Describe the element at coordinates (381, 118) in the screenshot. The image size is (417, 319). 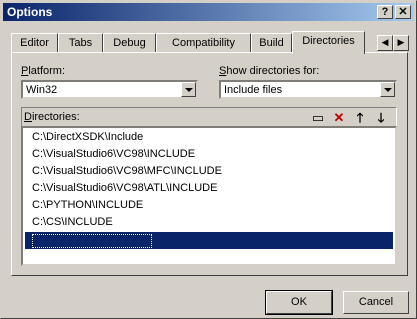
I see `move-down-icon: 🡓` at that location.